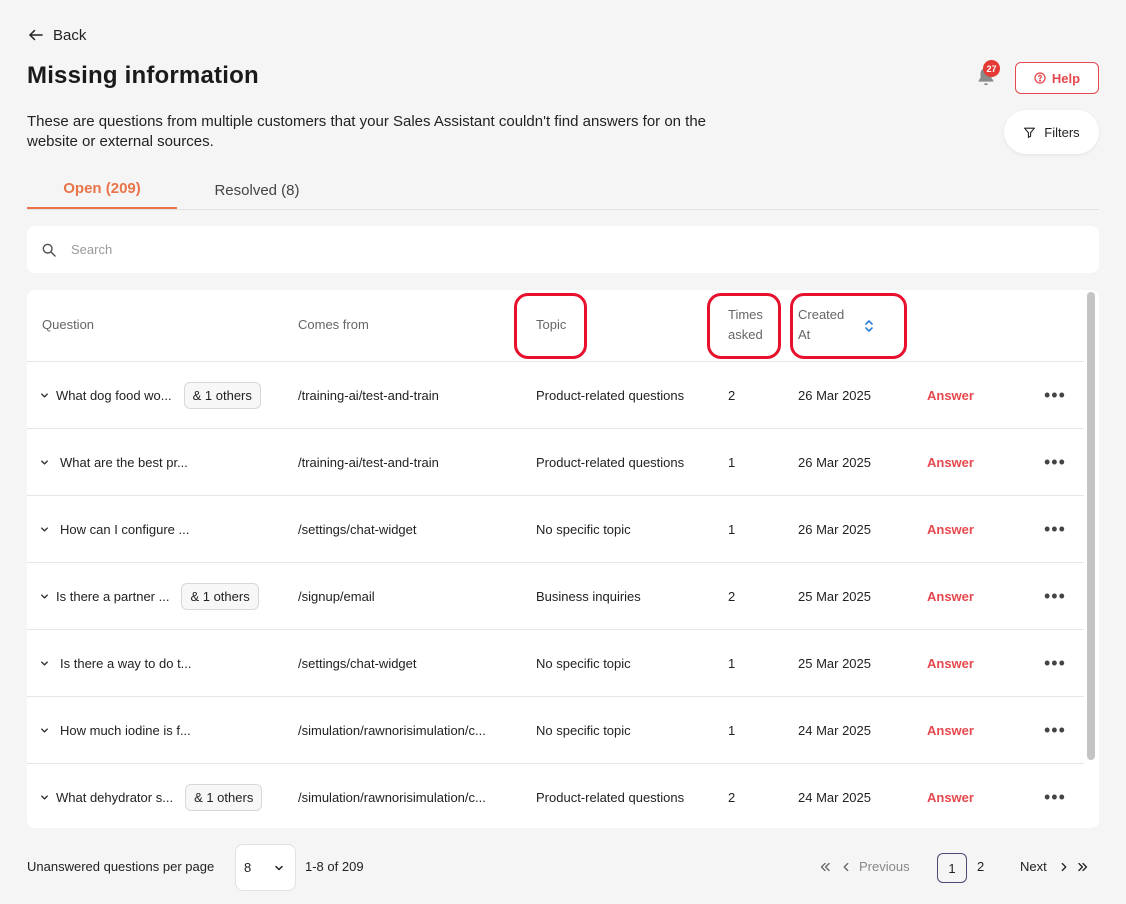 The image size is (1126, 904). Describe the element at coordinates (834, 663) in the screenshot. I see `created-at-cell: 25 Mar 2025` at that location.